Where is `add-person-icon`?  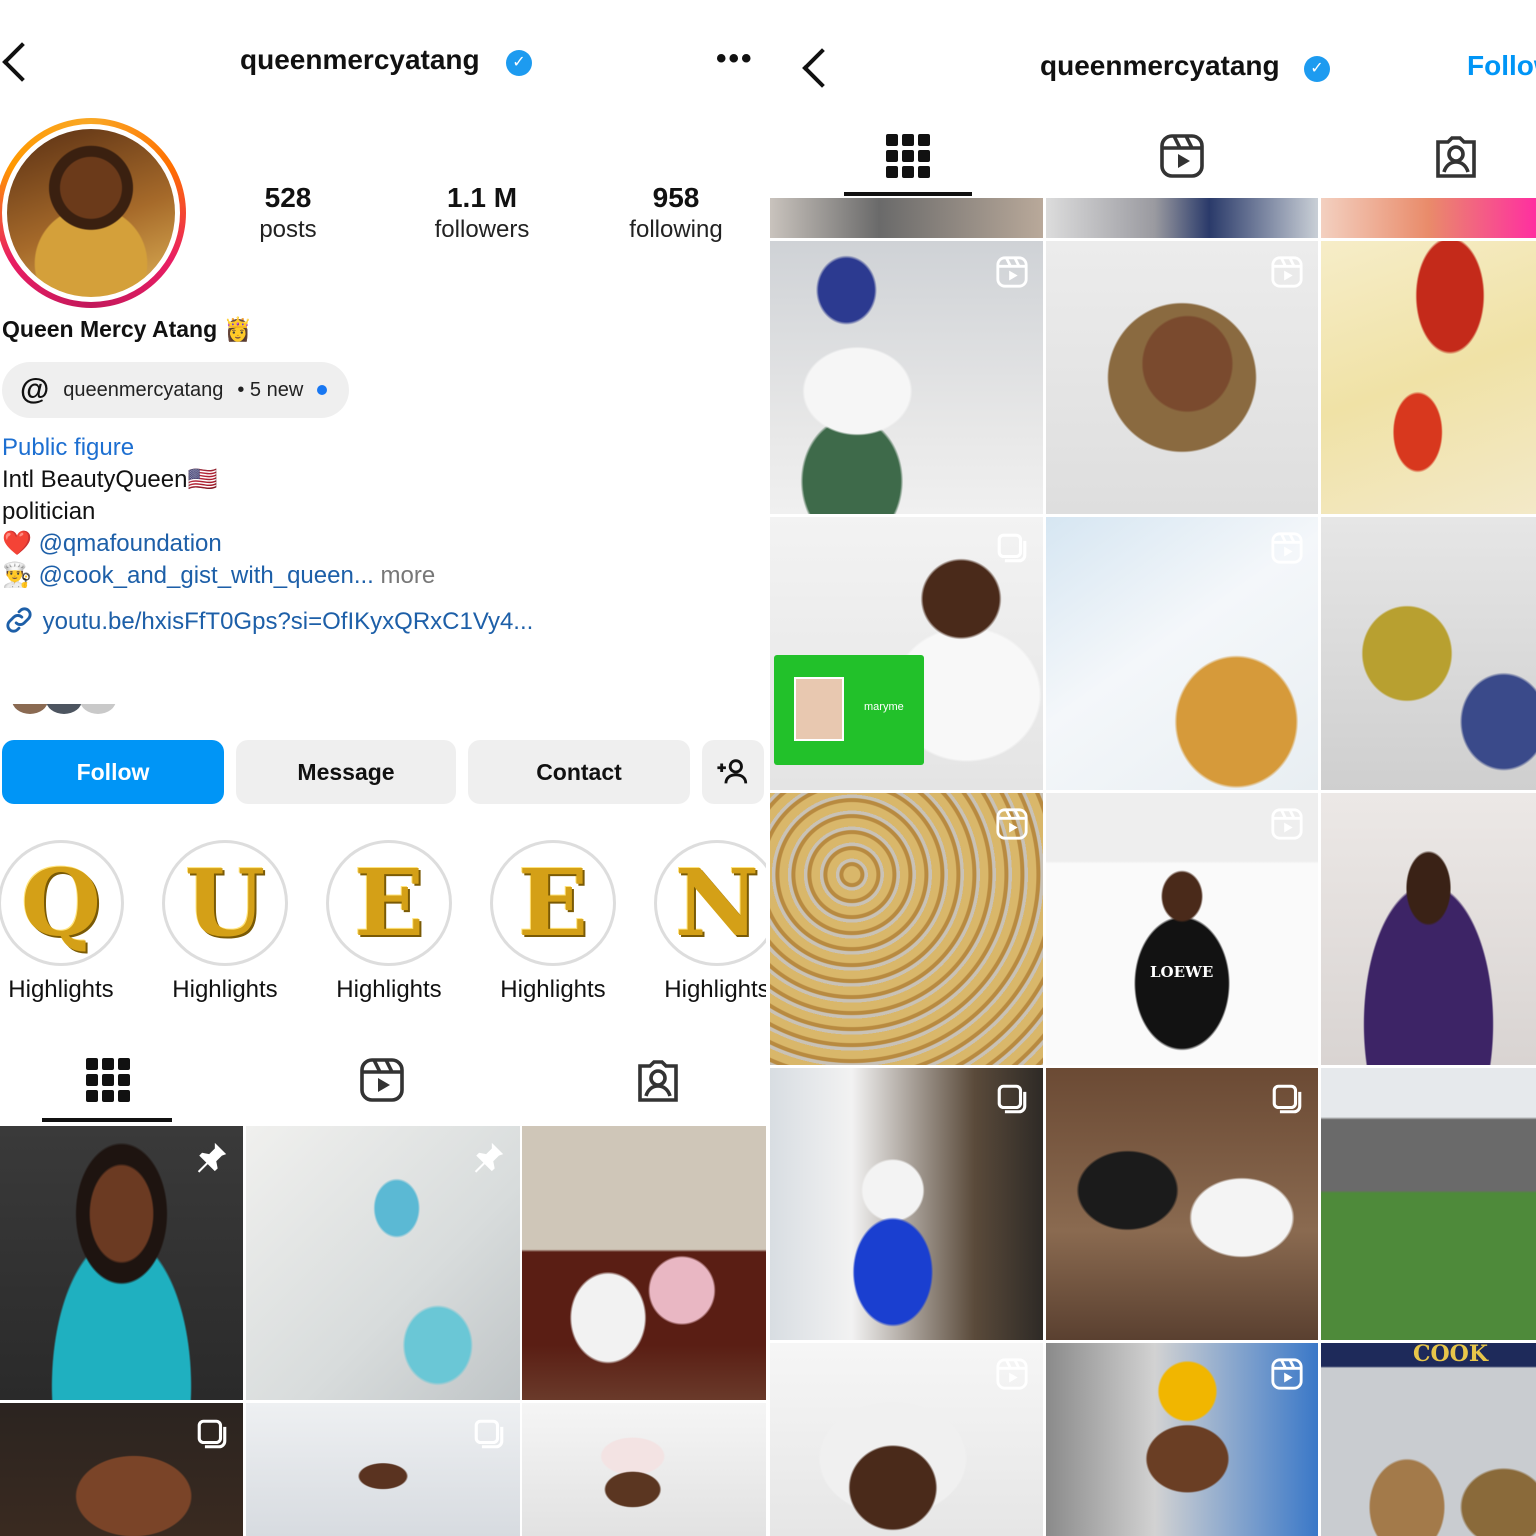
add-person-icon is located at coordinates (732, 771).